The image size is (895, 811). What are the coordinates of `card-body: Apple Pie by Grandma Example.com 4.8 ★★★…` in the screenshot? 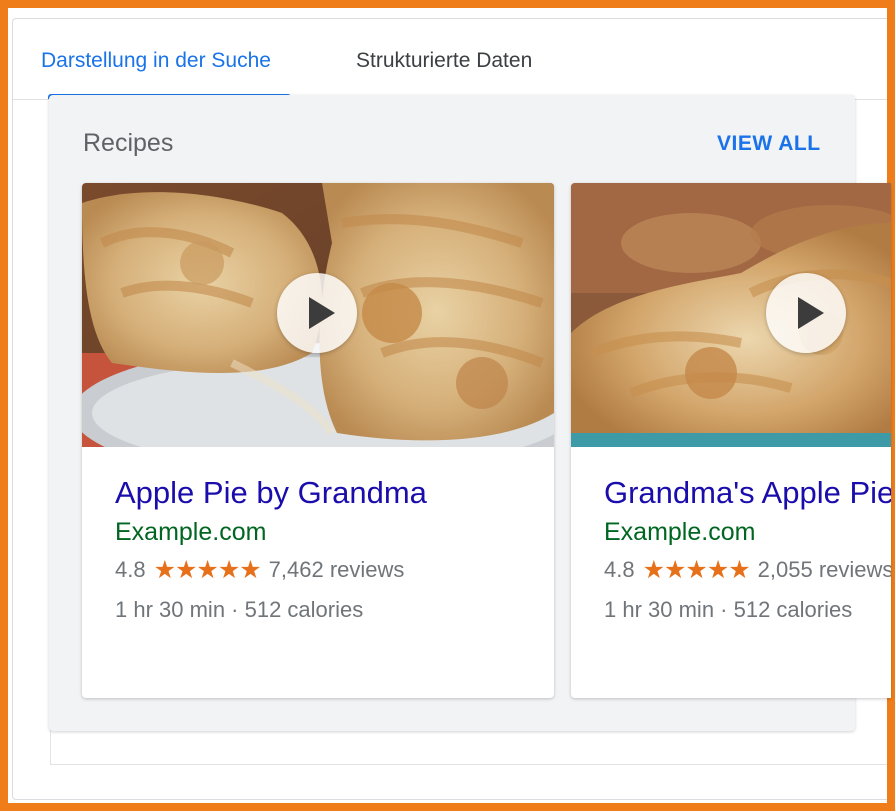 It's located at (334, 549).